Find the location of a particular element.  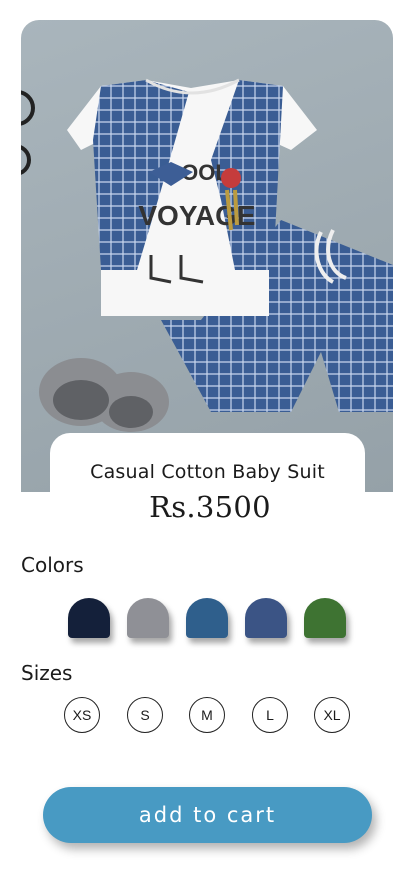

size-option-m: M is located at coordinates (207, 715).